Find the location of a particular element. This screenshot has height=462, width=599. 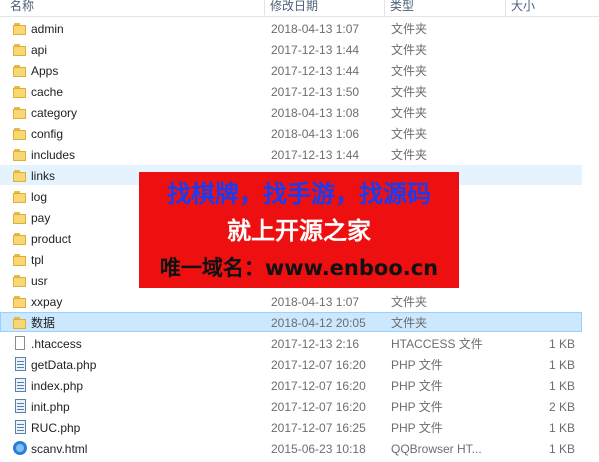

file-row: index.php 2017-12-07 16:20 PHP 文件 1 KB is located at coordinates (291, 385).